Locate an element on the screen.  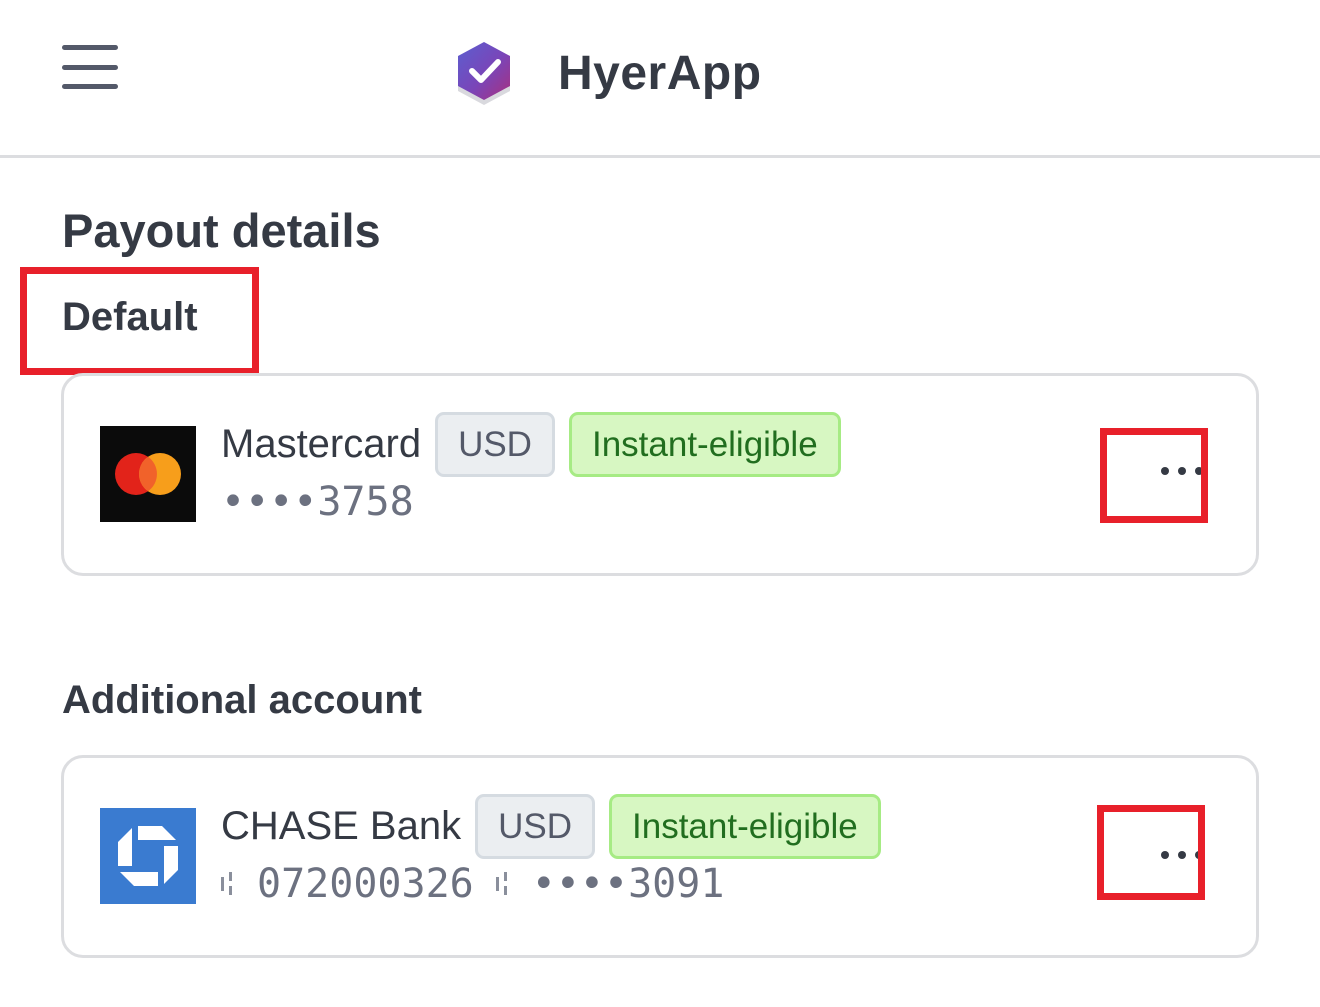
hamburger-menu-icon is located at coordinates (90, 67).